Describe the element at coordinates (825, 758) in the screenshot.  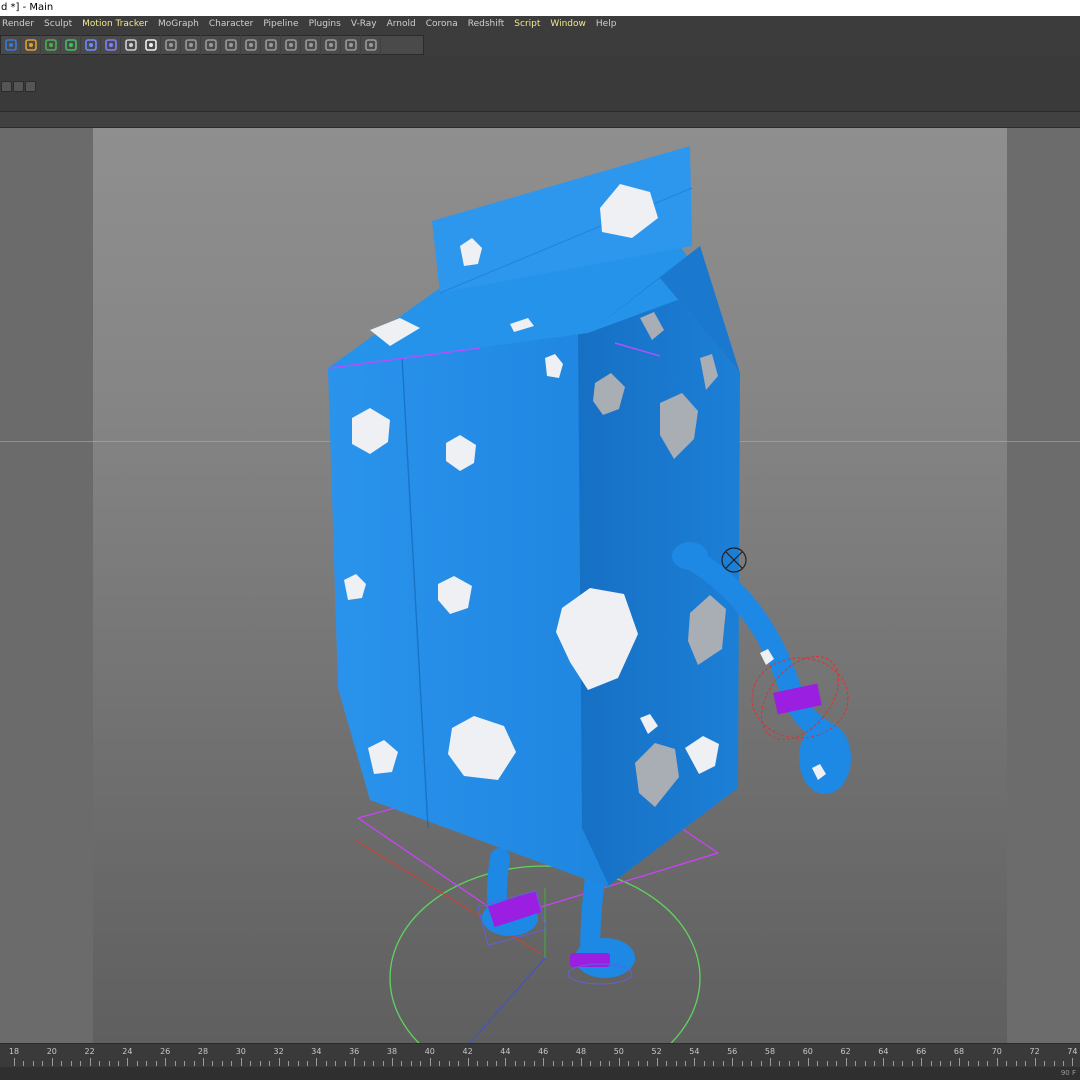
I see `right-hand` at that location.